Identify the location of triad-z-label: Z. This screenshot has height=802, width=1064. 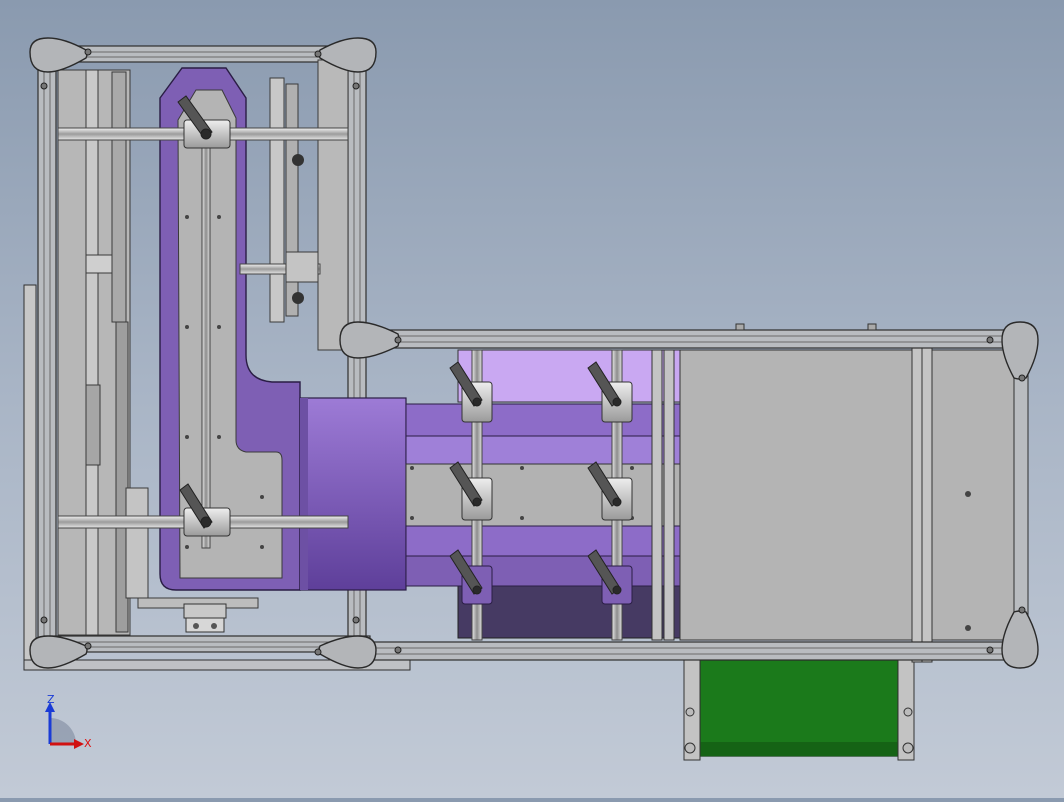
(51, 700).